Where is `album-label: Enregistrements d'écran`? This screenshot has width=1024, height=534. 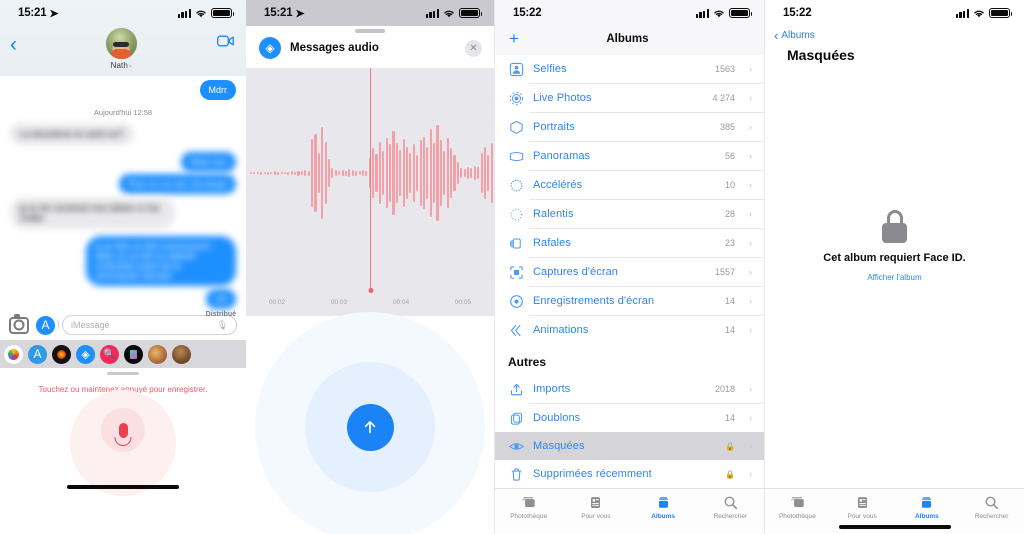
album-label: Enregistrements d'écran is located at coordinates (594, 301).